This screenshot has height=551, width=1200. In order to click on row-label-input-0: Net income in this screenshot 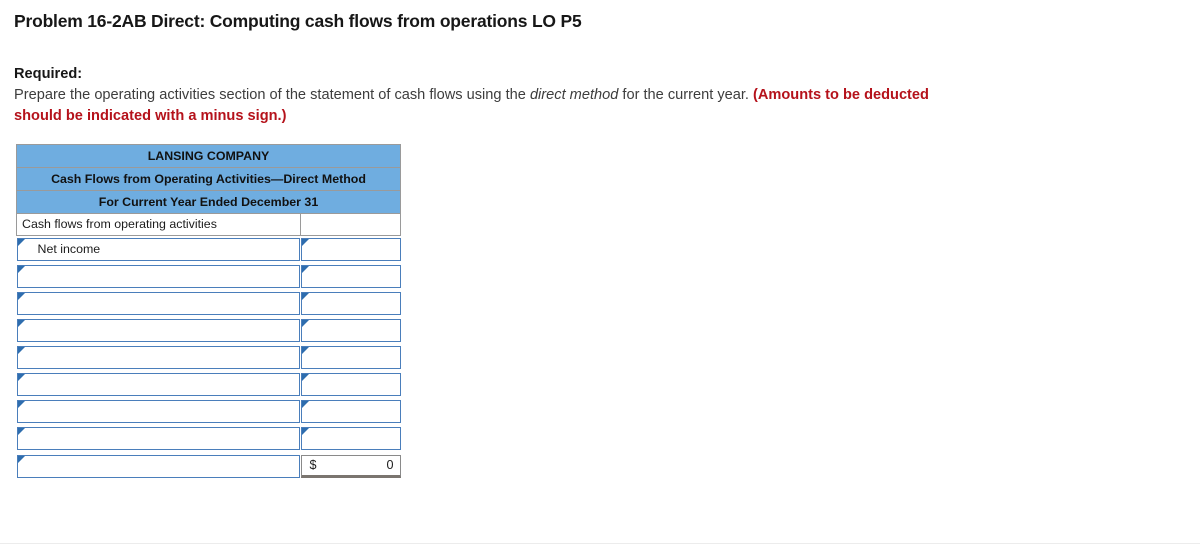, I will do `click(158, 249)`.